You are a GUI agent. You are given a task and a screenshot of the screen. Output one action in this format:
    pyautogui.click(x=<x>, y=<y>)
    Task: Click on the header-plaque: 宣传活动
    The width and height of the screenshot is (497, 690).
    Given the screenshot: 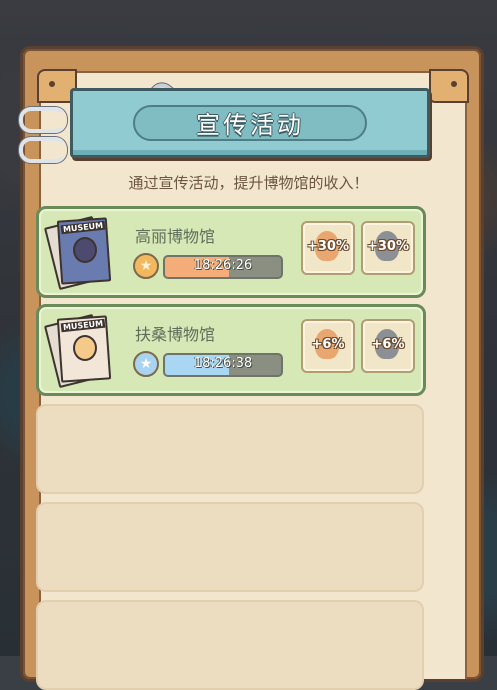 What is the action you would take?
    pyautogui.click(x=250, y=123)
    